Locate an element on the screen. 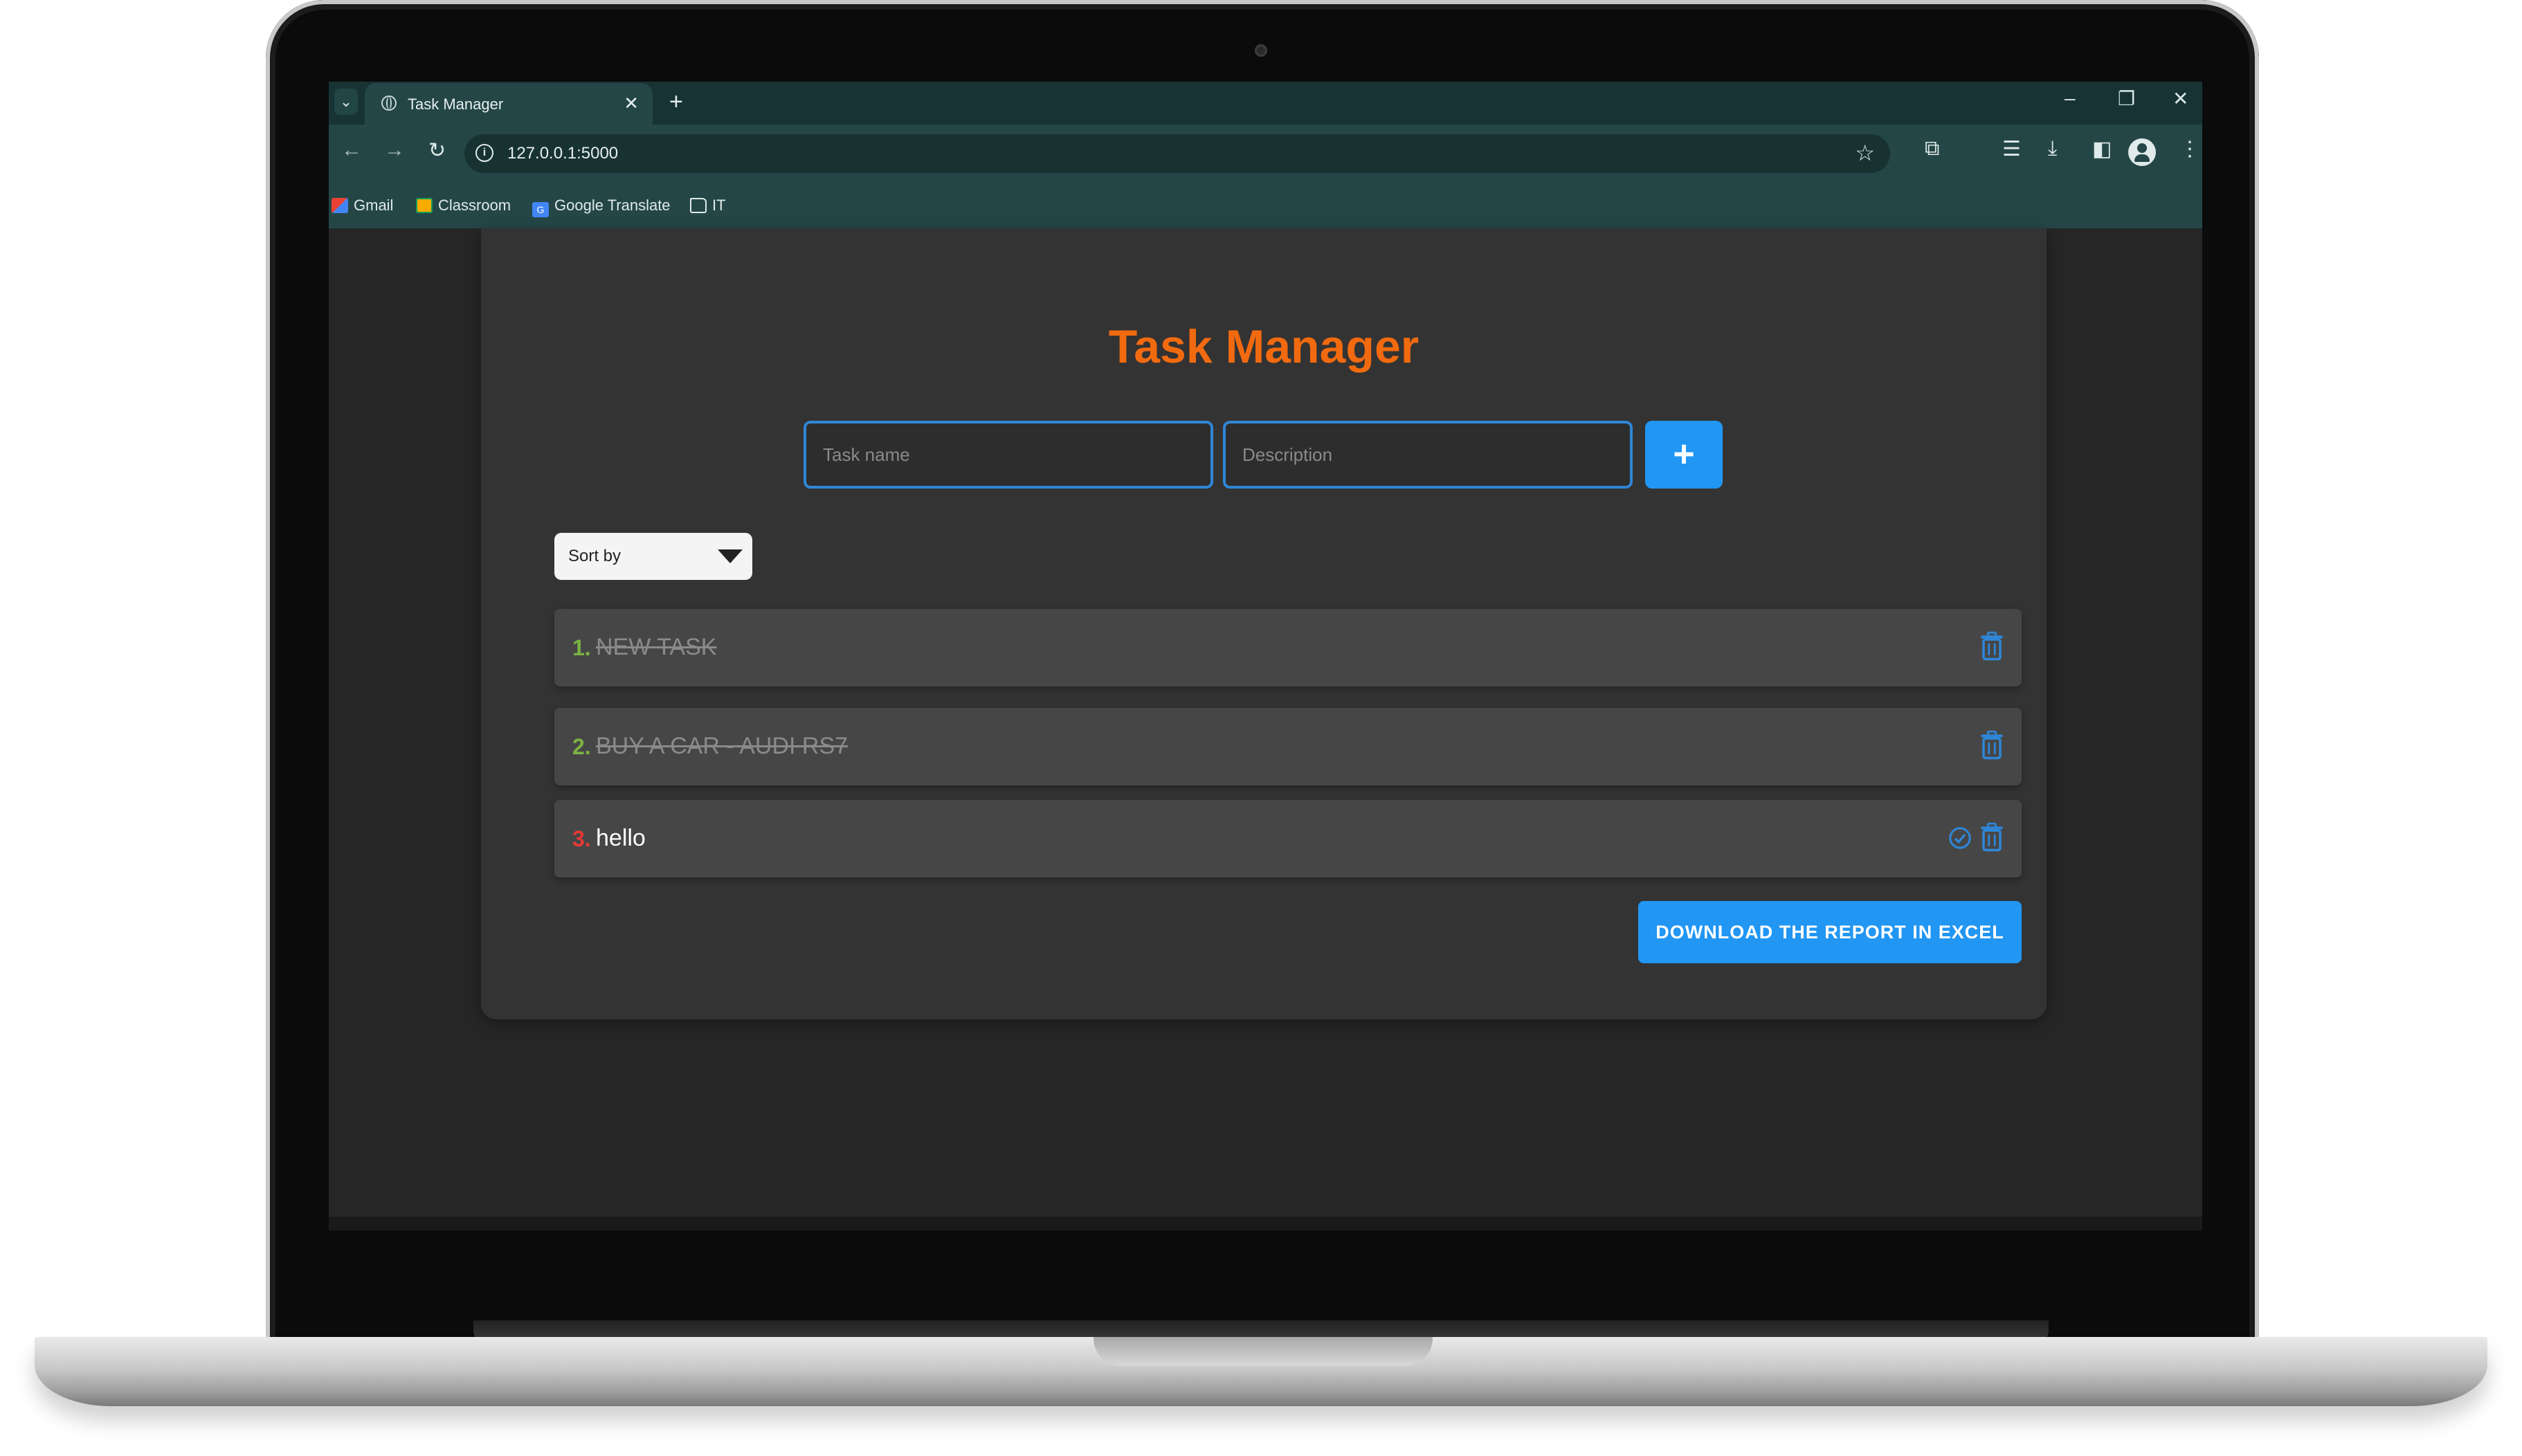  browser-toolbar: ← → ↻ i 127.0.0.1:5000 ☆ ⧉ ☰ ⤓ ◧ ⋮ is located at coordinates (1265, 154).